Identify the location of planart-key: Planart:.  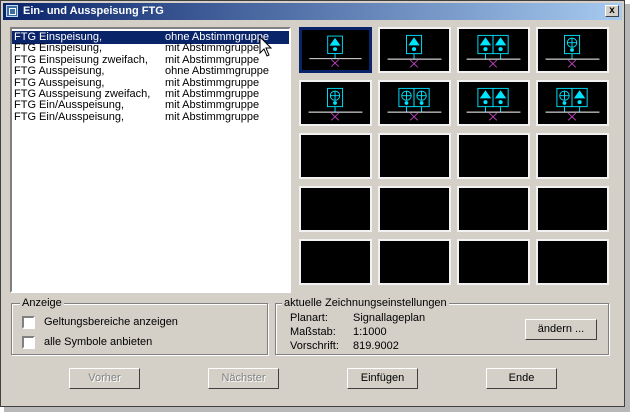
(309, 318).